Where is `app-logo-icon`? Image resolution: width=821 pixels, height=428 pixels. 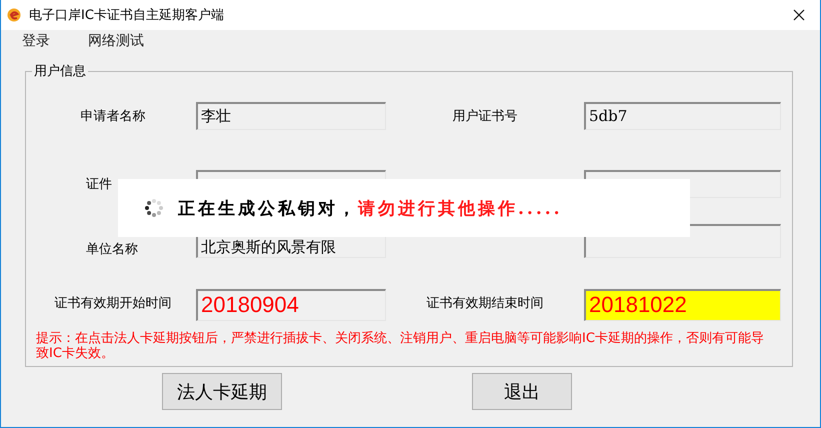
app-logo-icon is located at coordinates (14, 15).